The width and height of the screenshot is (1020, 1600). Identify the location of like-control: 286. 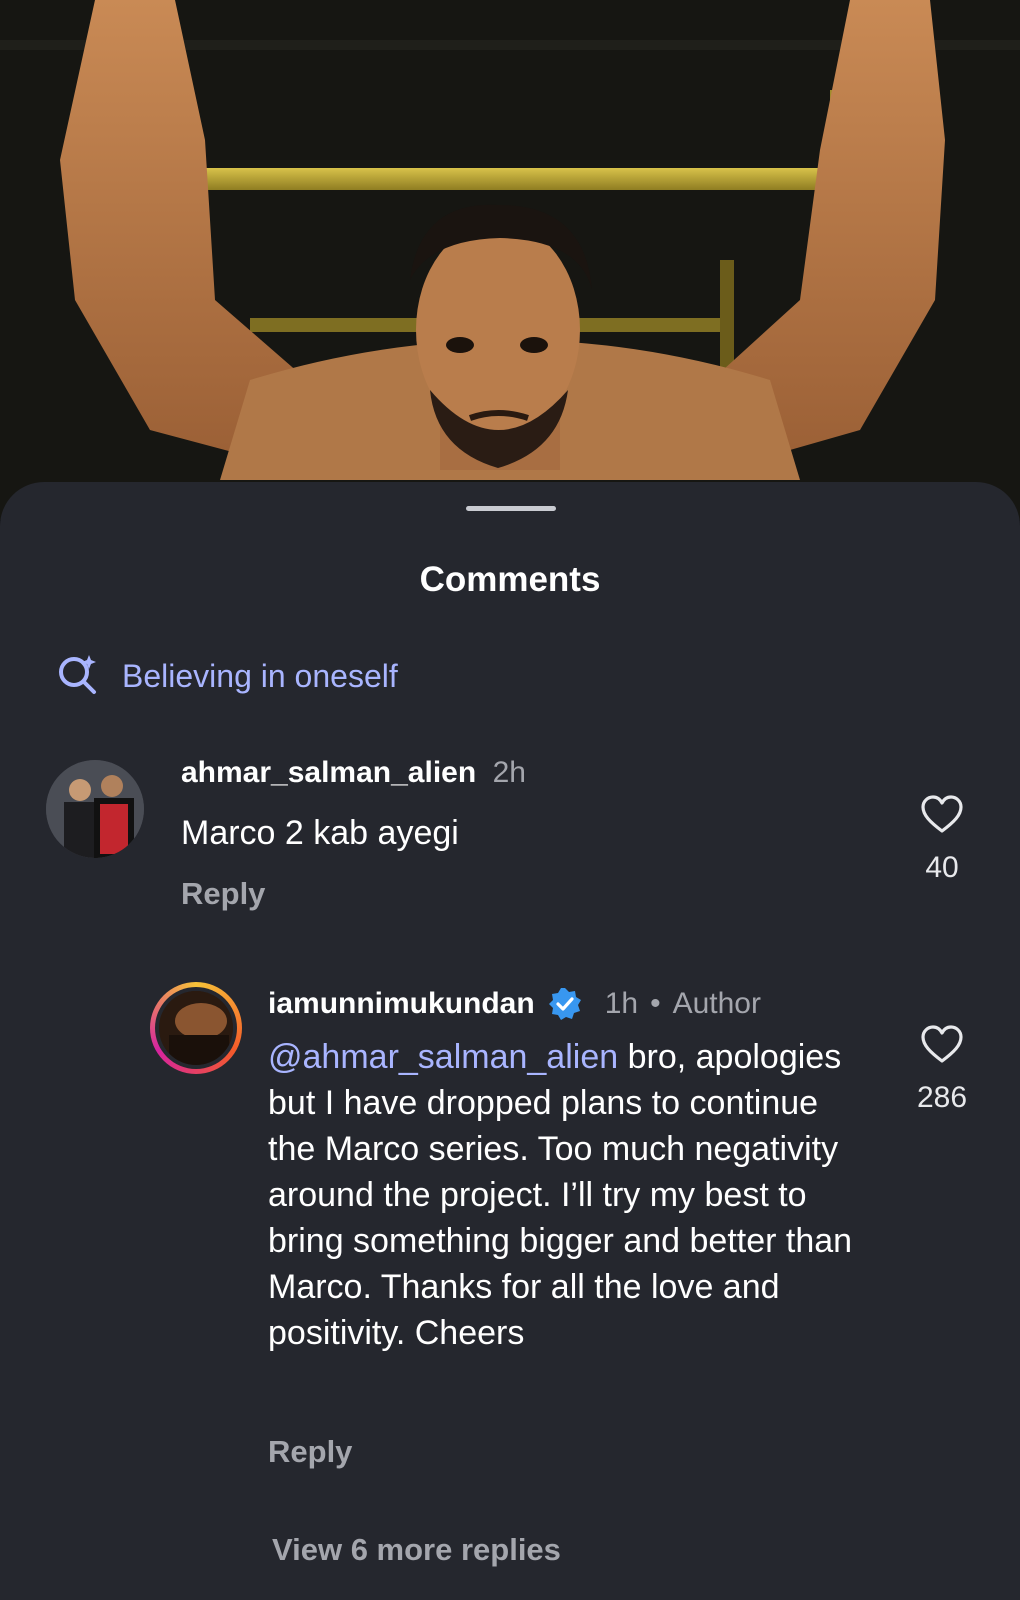
(942, 1069).